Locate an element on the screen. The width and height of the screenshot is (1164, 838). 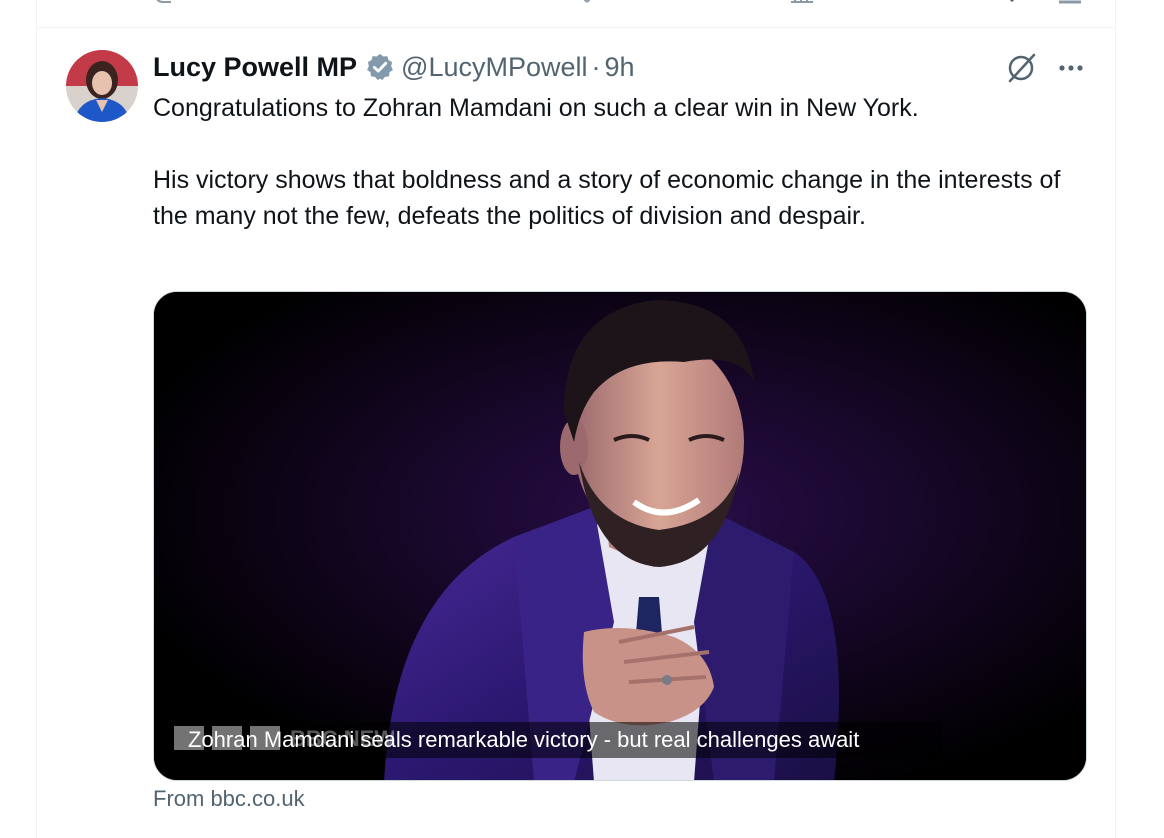
user-handle: @LucyMPowell is located at coordinates (494, 67).